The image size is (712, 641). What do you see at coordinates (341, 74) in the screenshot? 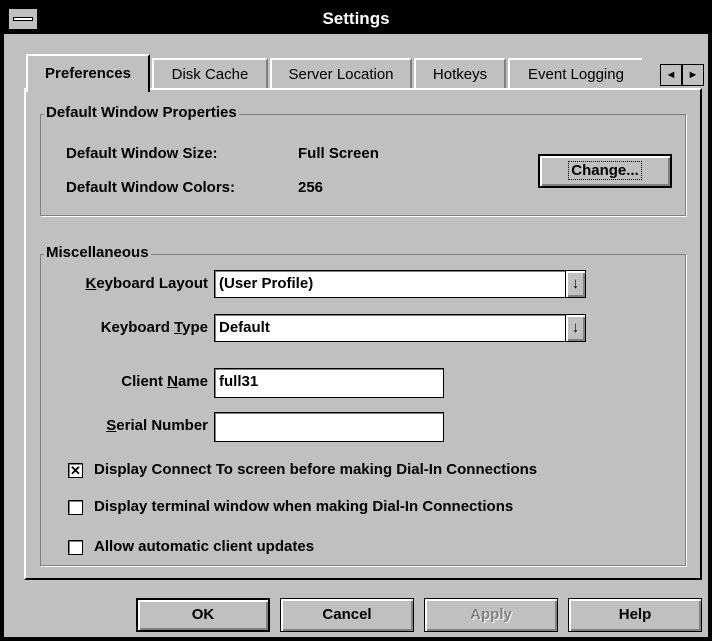
I see `tab-server-location: Server Location` at bounding box center [341, 74].